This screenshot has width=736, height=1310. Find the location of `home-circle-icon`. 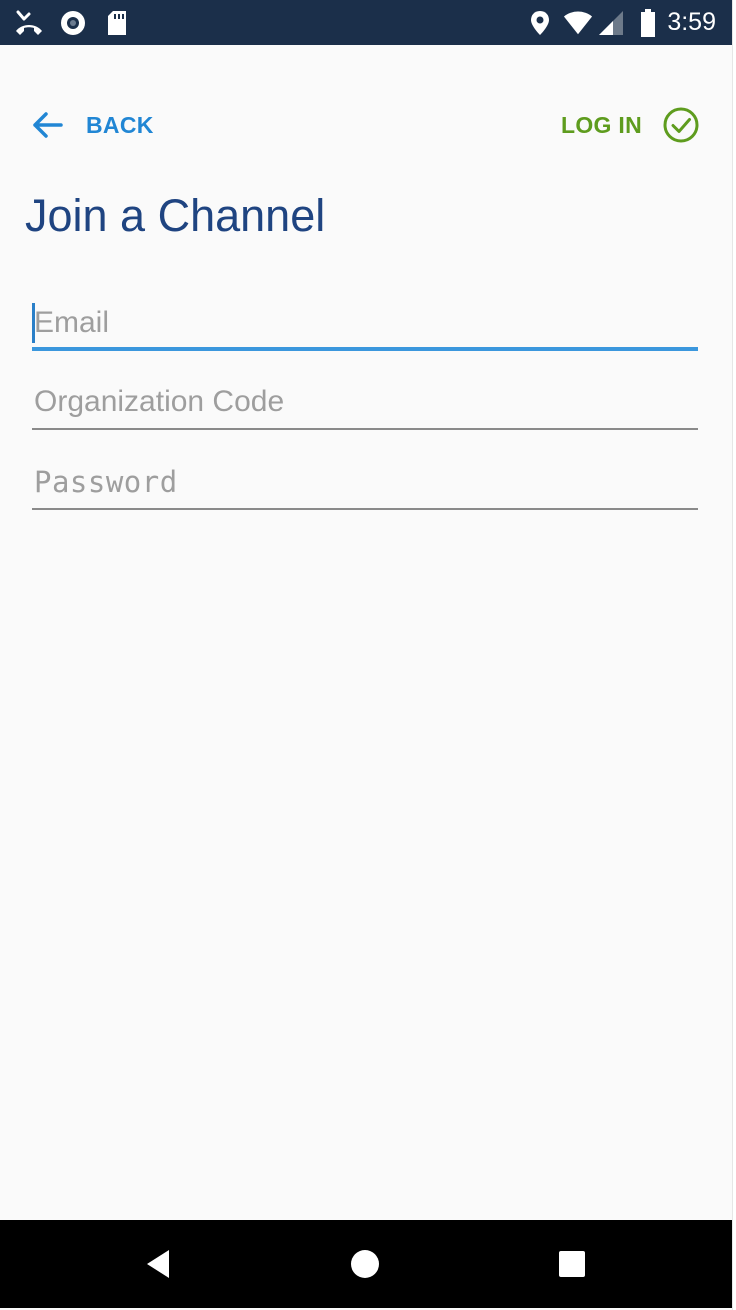

home-circle-icon is located at coordinates (365, 1264).